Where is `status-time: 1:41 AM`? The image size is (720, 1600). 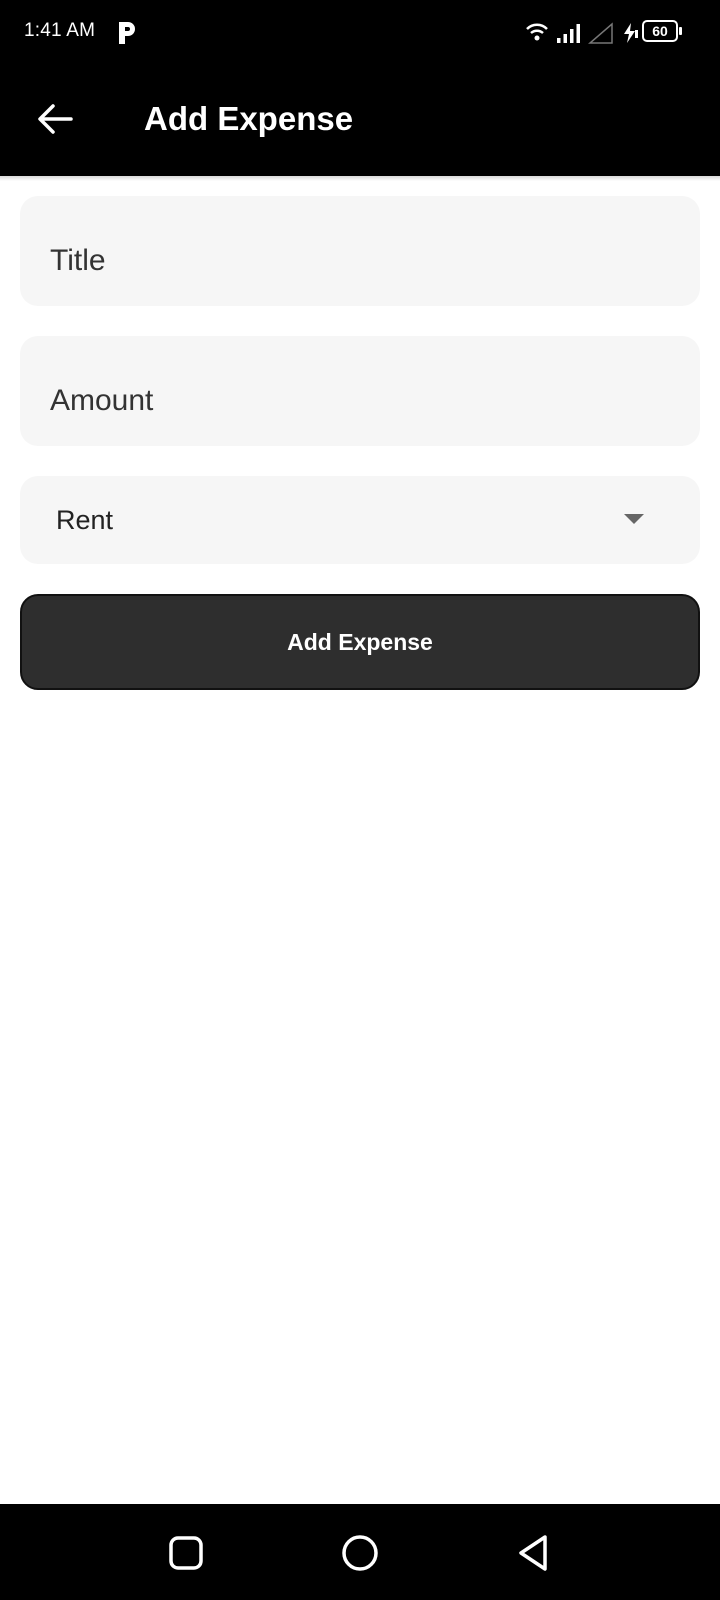 status-time: 1:41 AM is located at coordinates (60, 30).